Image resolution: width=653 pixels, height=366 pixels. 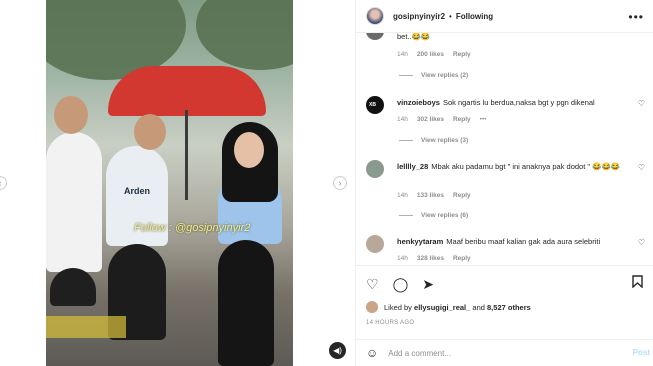 What do you see at coordinates (137, 191) in the screenshot?
I see `jersey-text: Arden` at bounding box center [137, 191].